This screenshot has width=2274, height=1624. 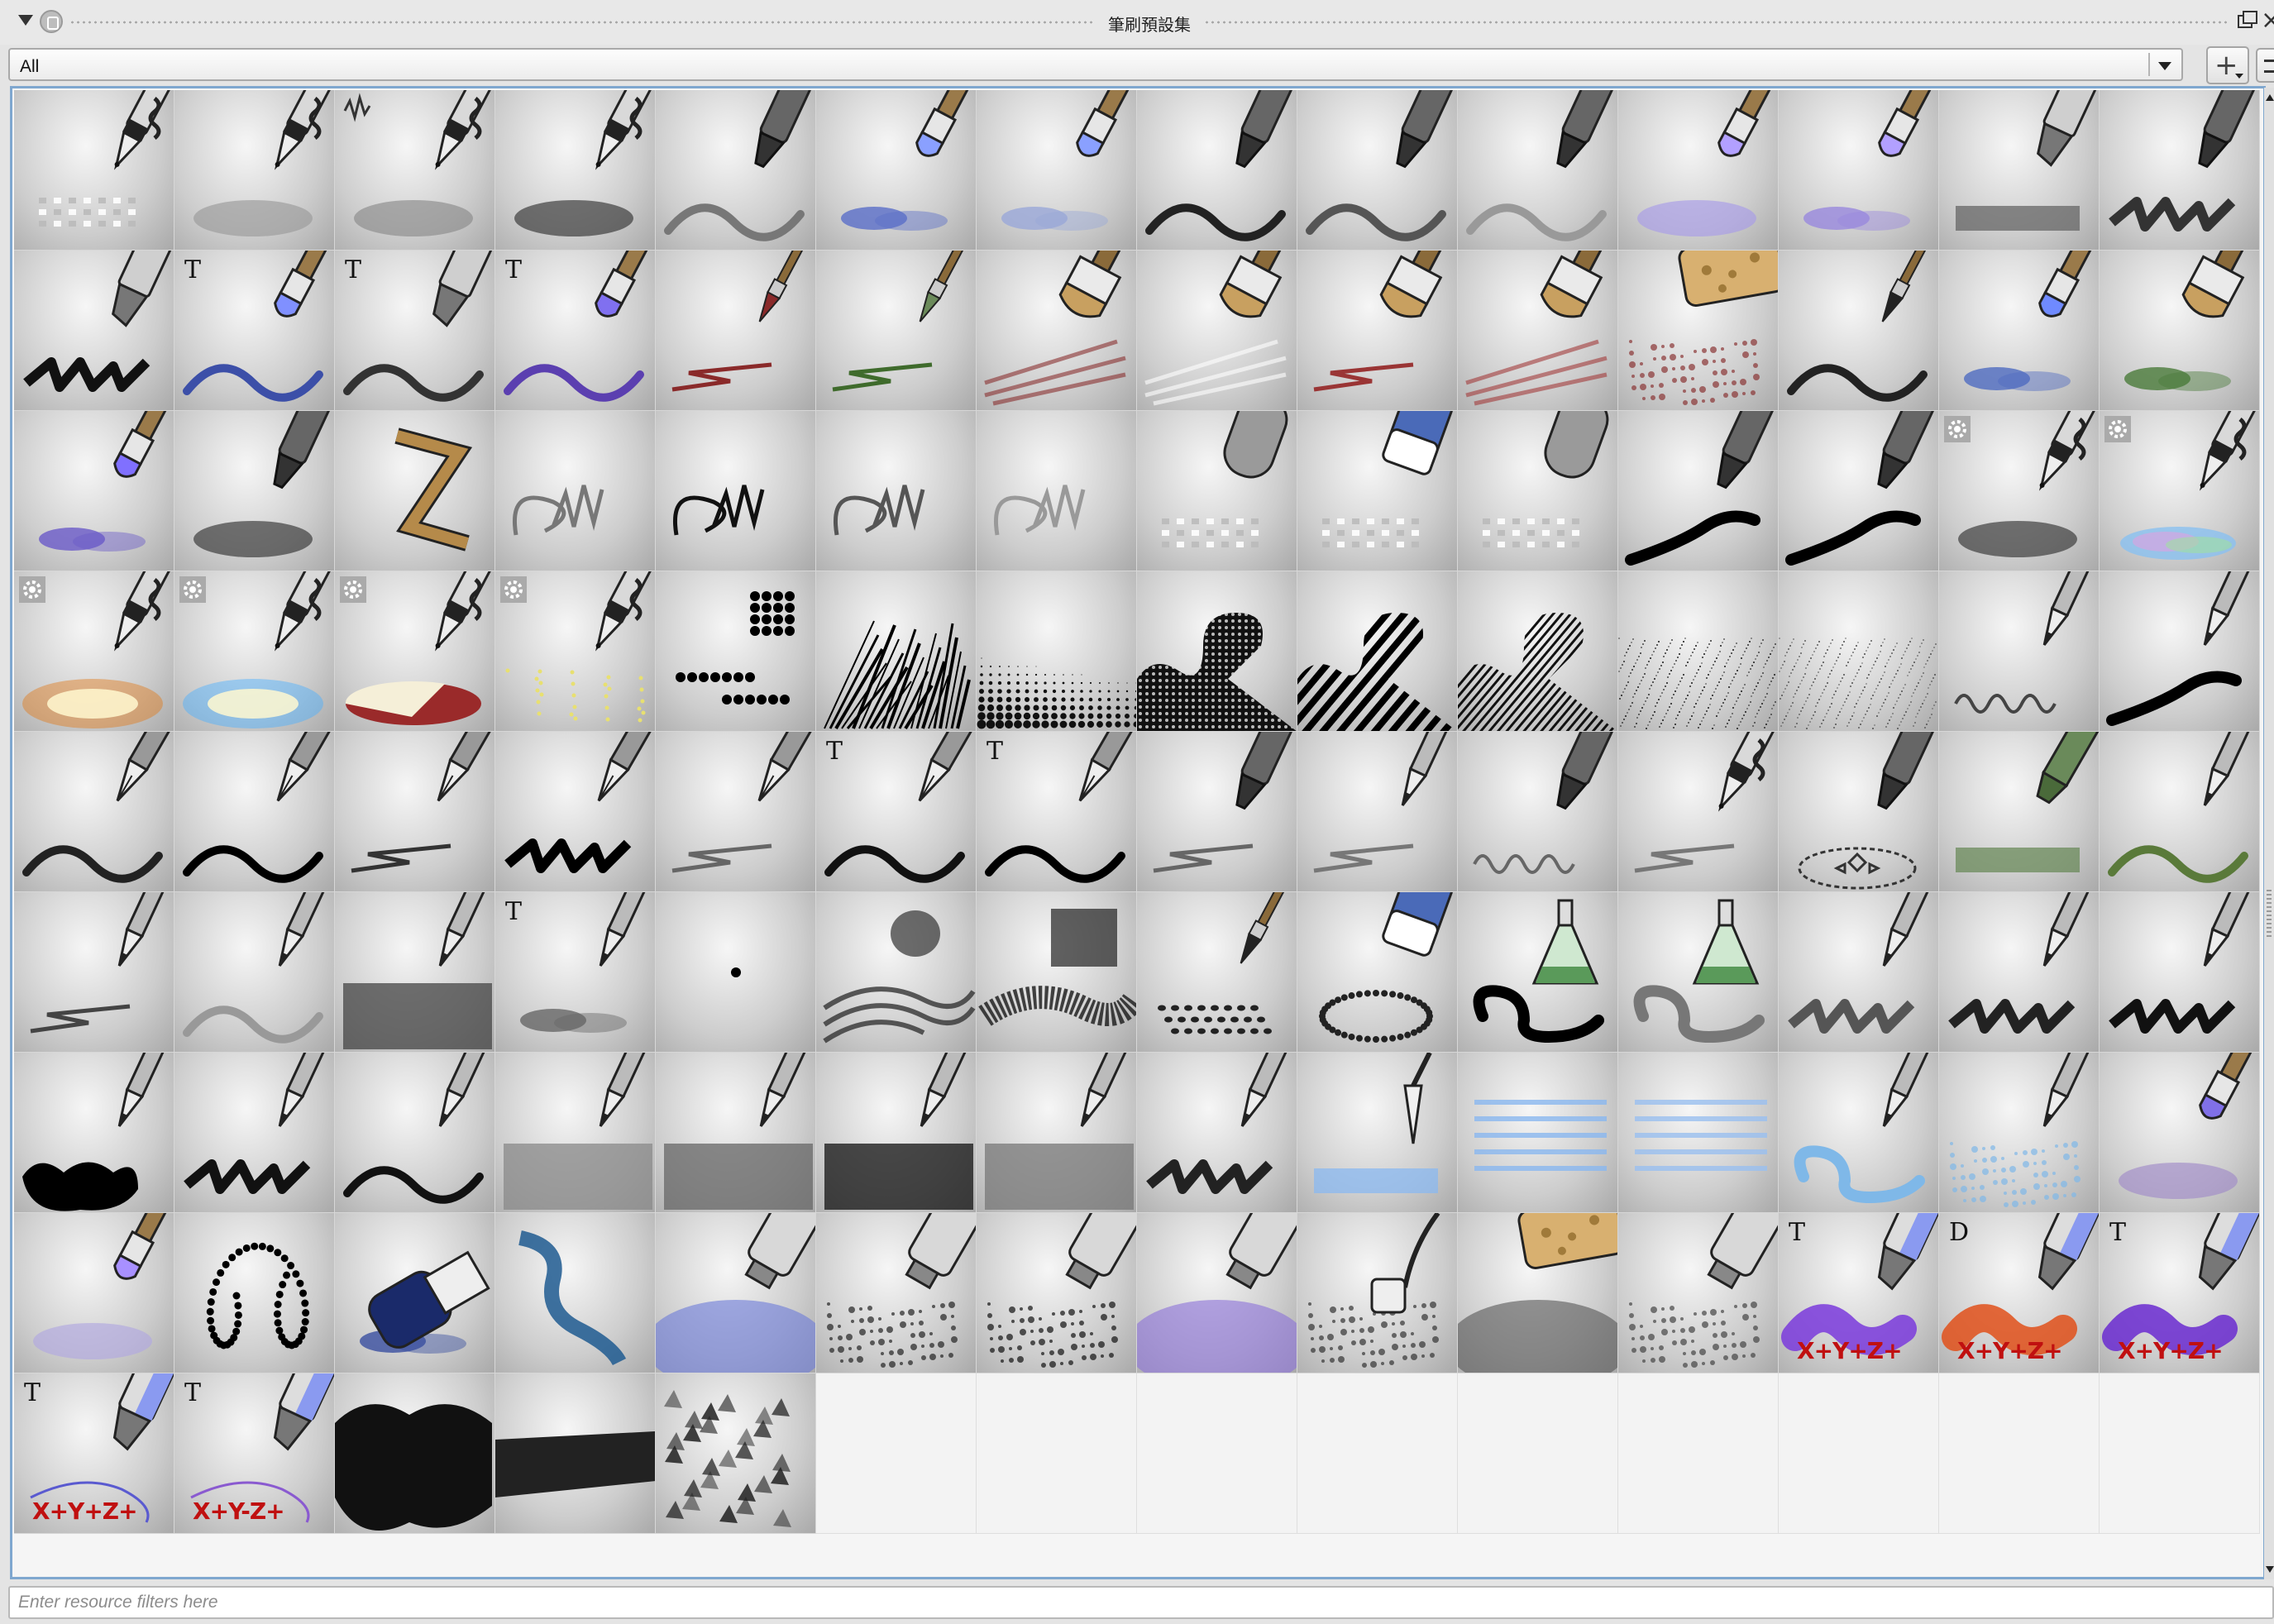 What do you see at coordinates (897, 812) in the screenshot?
I see `preset-nib-taper-icon: T` at bounding box center [897, 812].